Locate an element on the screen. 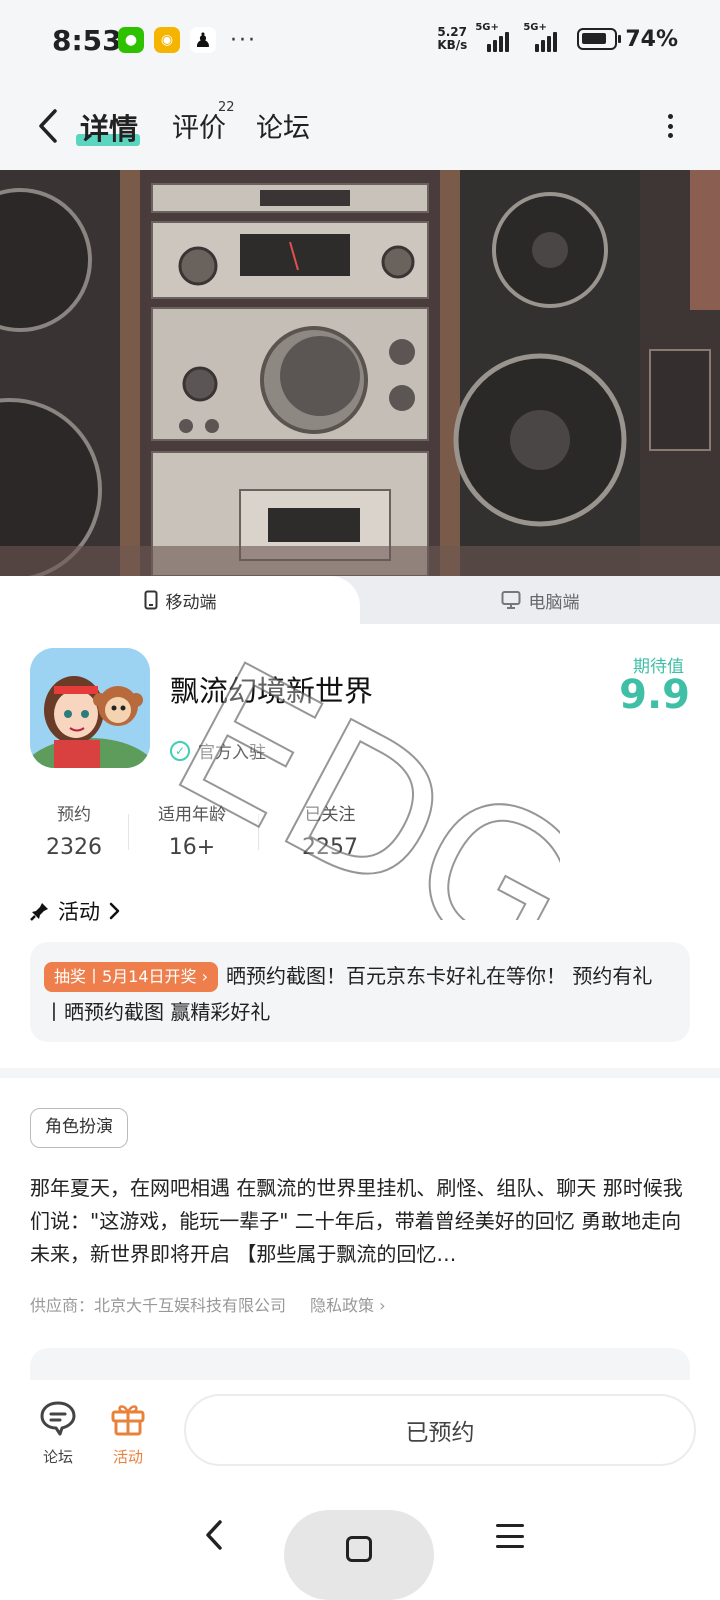 The width and height of the screenshot is (720, 1600). system-back-button is located at coordinates (214, 1535).